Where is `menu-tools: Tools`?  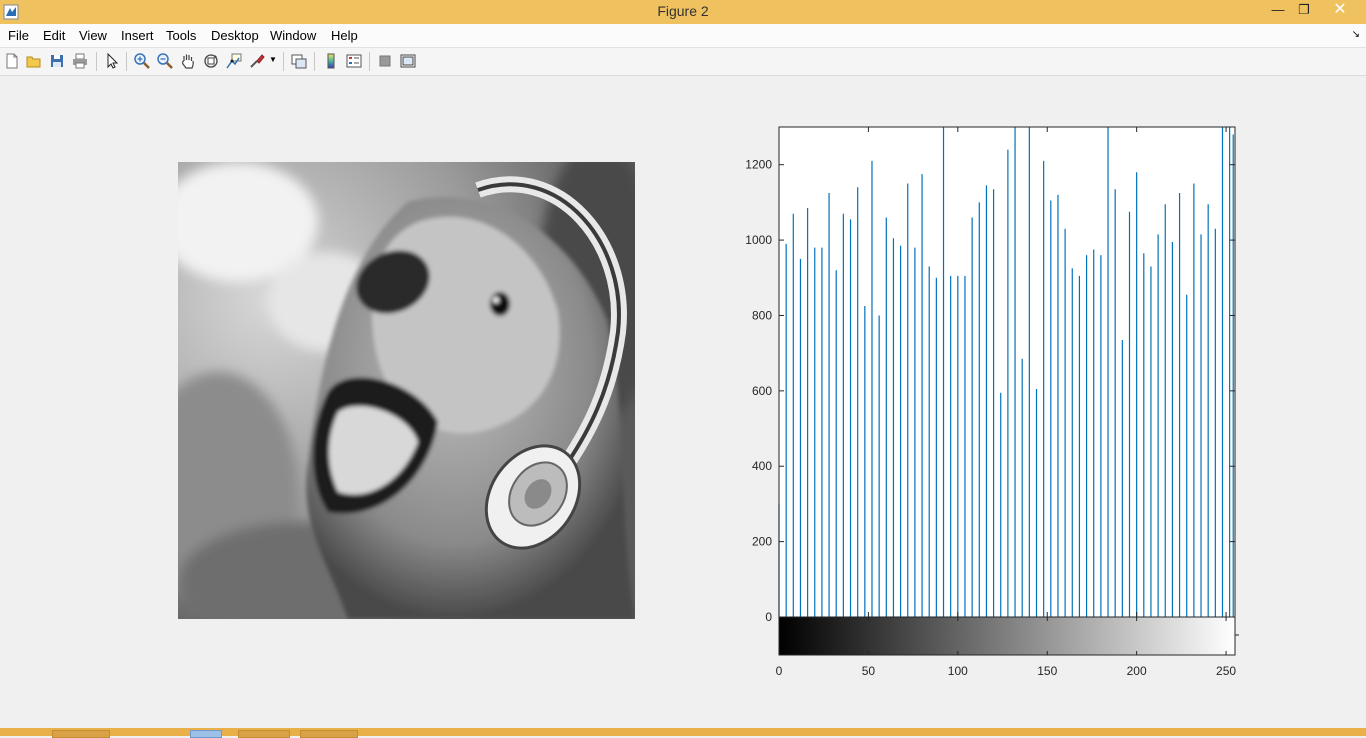
menu-tools: Tools is located at coordinates (181, 35).